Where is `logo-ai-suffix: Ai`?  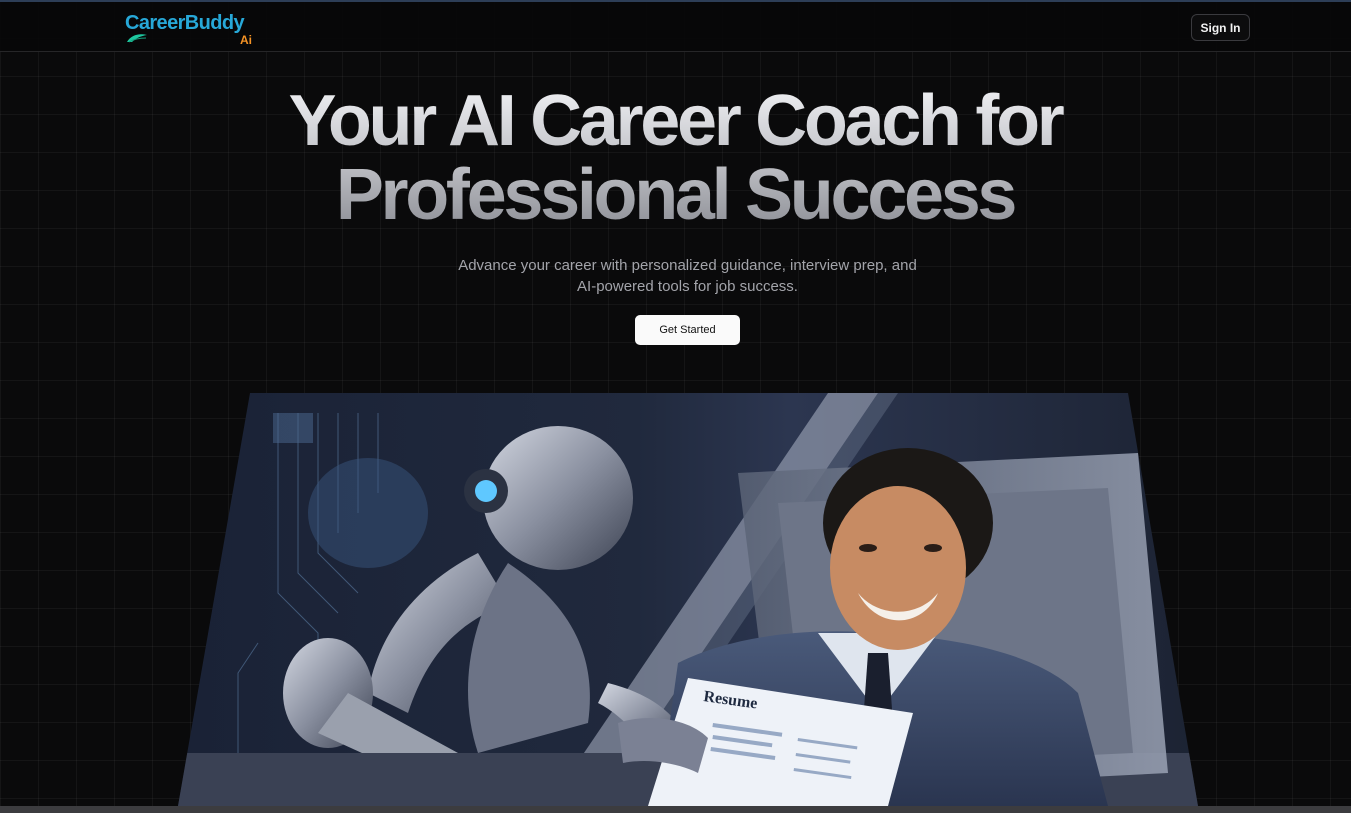
logo-ai-suffix: Ai is located at coordinates (246, 40).